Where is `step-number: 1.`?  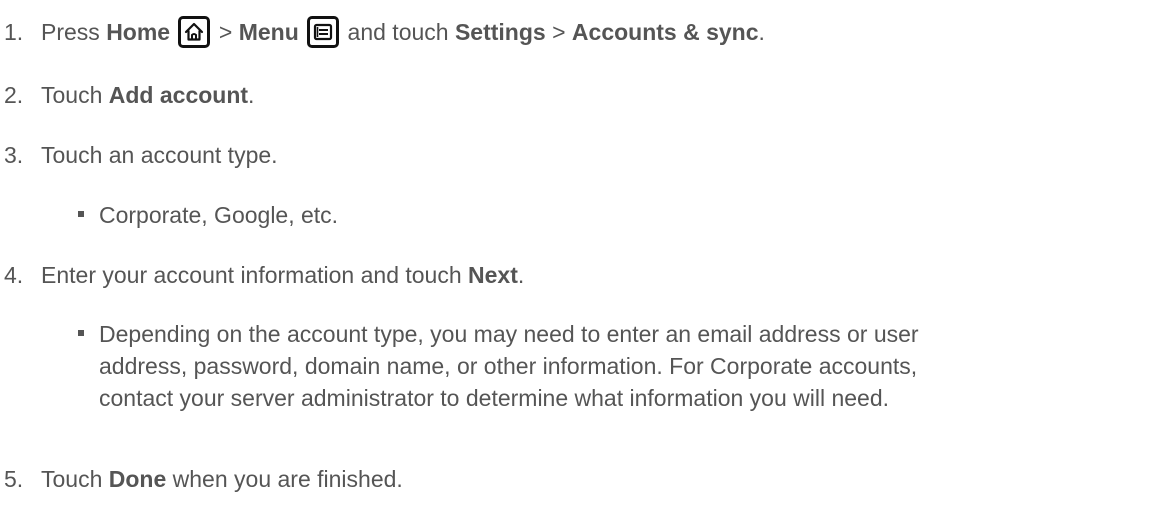 step-number: 1. is located at coordinates (14, 32).